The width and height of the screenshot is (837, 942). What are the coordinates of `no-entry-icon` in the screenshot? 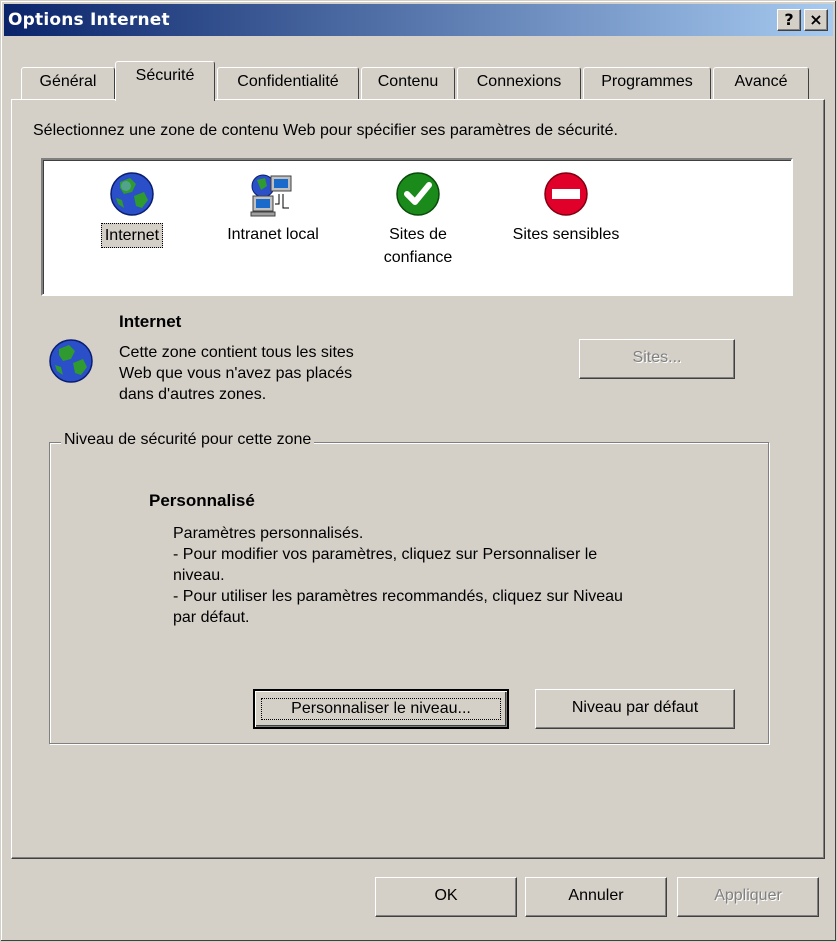 It's located at (566, 194).